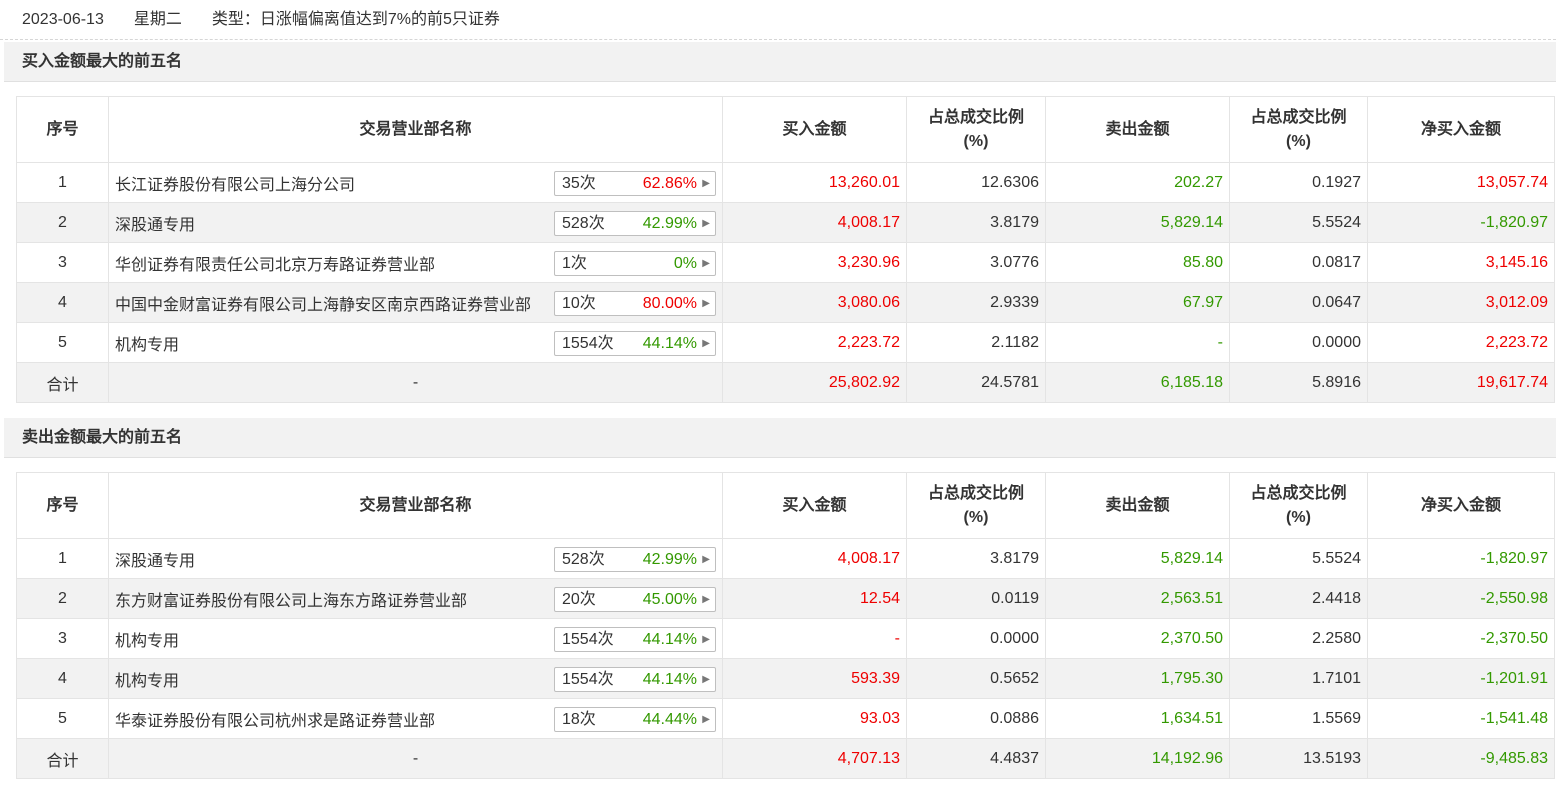 The height and width of the screenshot is (785, 1556). Describe the element at coordinates (814, 678) in the screenshot. I see `buy-amount: 593.39` at that location.